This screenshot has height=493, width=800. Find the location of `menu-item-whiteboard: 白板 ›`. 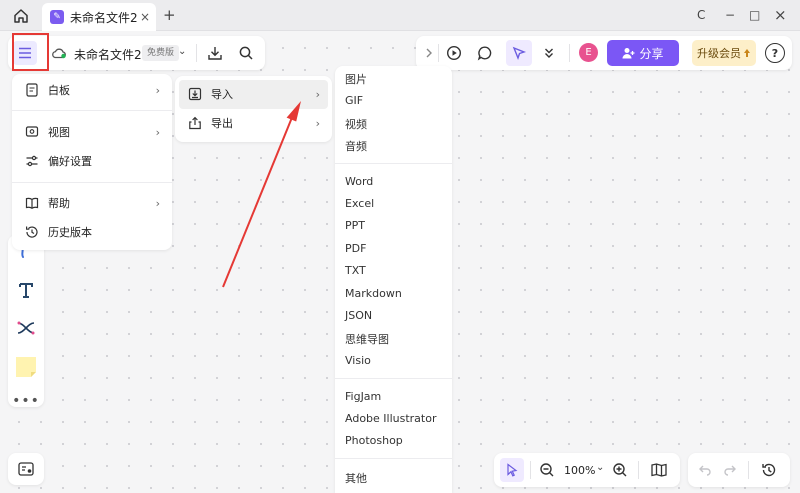

menu-item-whiteboard: 白板 › is located at coordinates (92, 90).